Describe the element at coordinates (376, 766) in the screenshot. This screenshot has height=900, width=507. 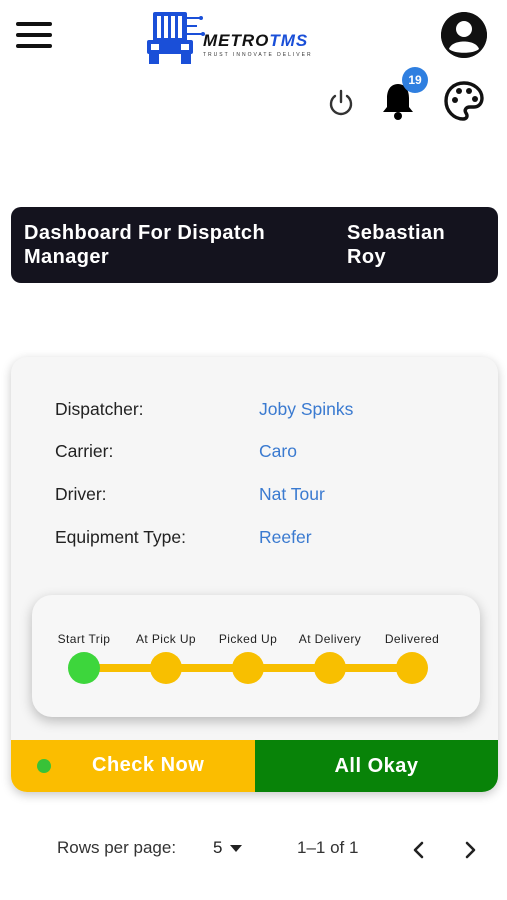
I see `all-okay-button: All Okay` at that location.